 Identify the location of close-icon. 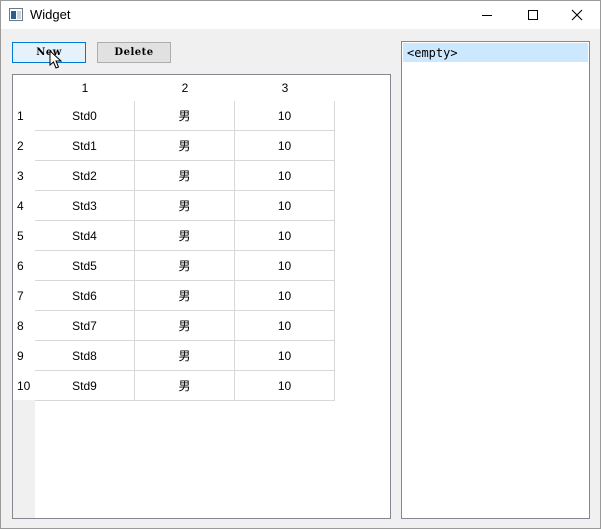
(577, 15).